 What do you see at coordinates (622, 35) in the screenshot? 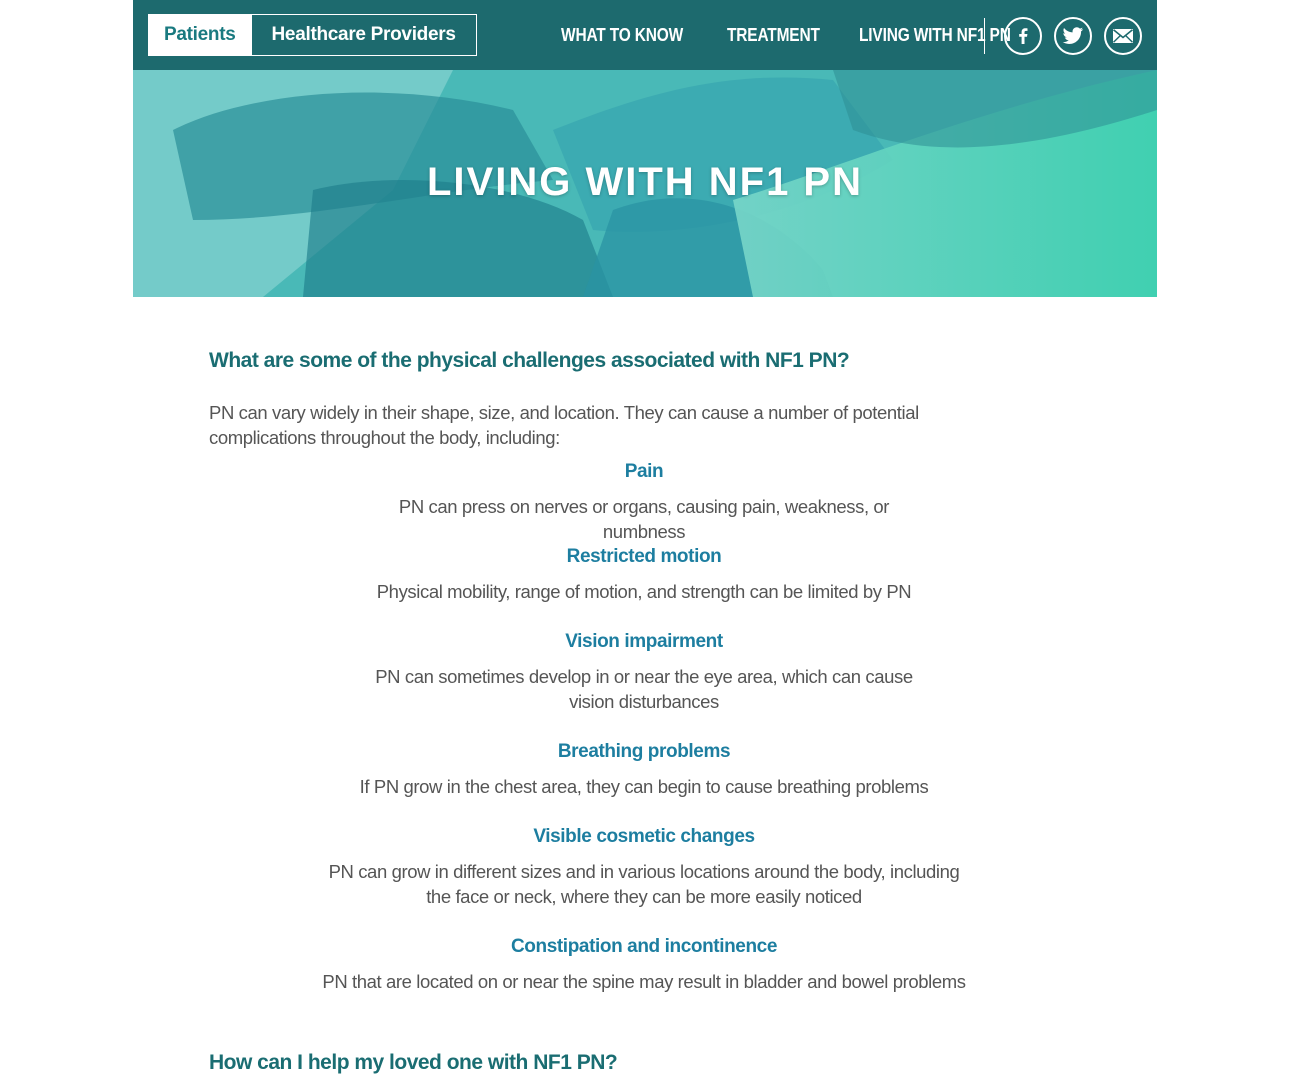
I see `nav-what-to-know: WHAT TO KNOW` at bounding box center [622, 35].